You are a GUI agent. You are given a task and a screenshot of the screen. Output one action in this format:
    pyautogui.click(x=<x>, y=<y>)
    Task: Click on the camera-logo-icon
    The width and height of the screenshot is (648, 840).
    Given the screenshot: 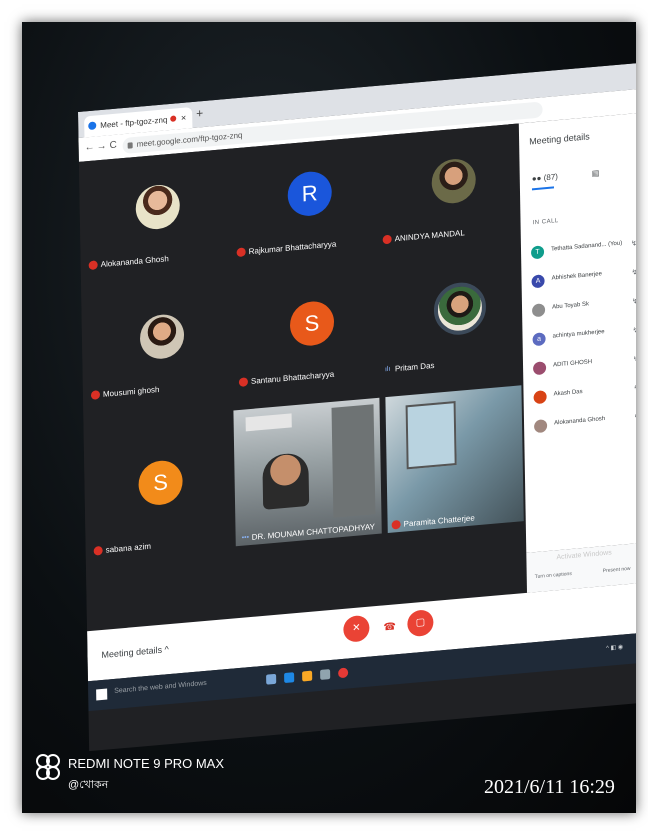 What is the action you would take?
    pyautogui.click(x=48, y=772)
    